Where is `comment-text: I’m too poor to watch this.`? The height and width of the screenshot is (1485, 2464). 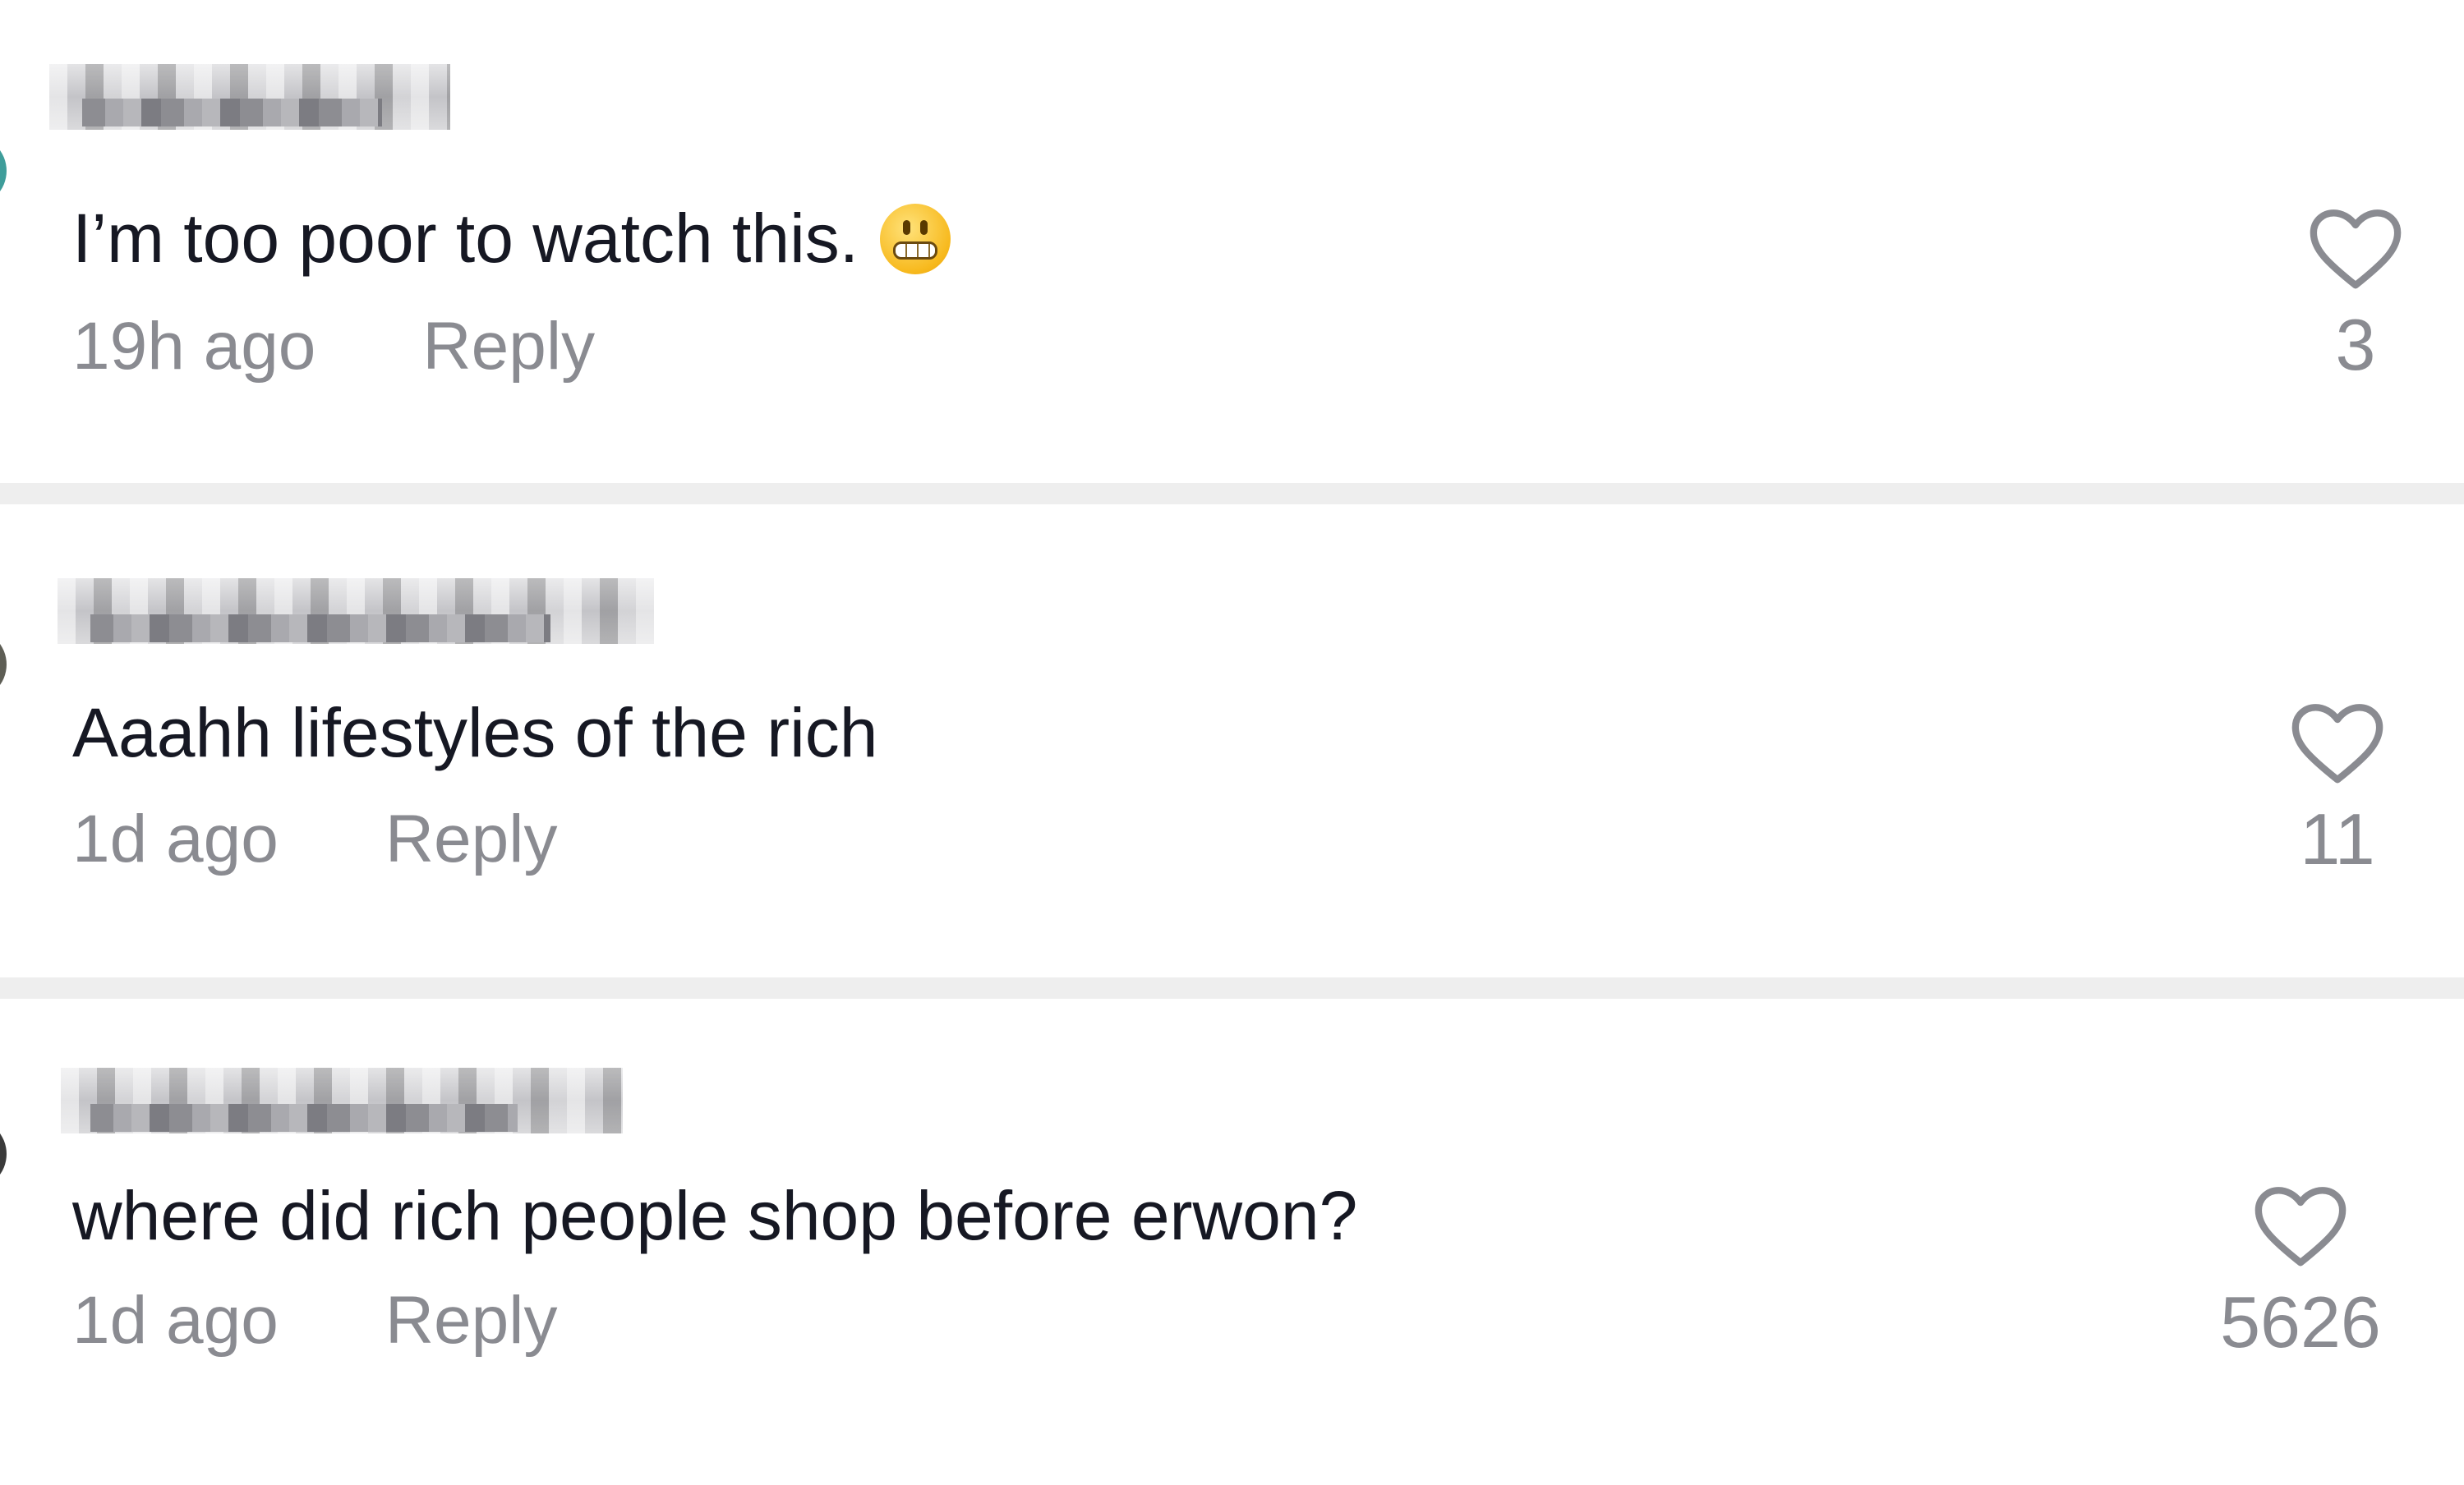
comment-text: I’m too poor to watch this. is located at coordinates (512, 238).